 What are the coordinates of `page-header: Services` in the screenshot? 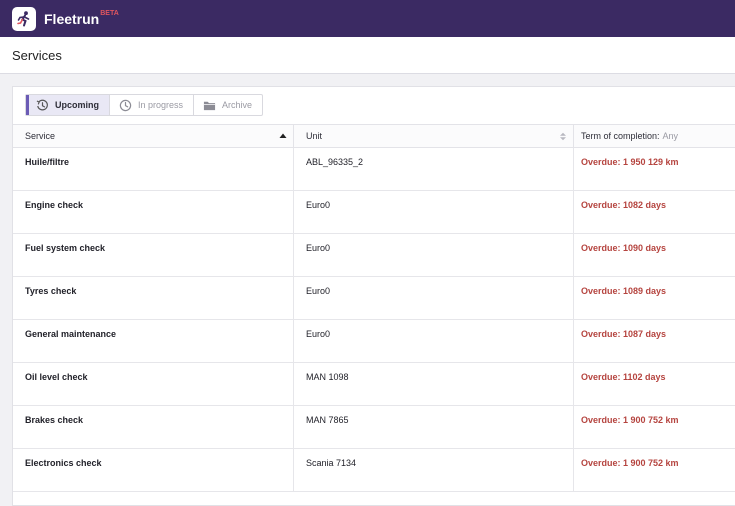 It's located at (367, 55).